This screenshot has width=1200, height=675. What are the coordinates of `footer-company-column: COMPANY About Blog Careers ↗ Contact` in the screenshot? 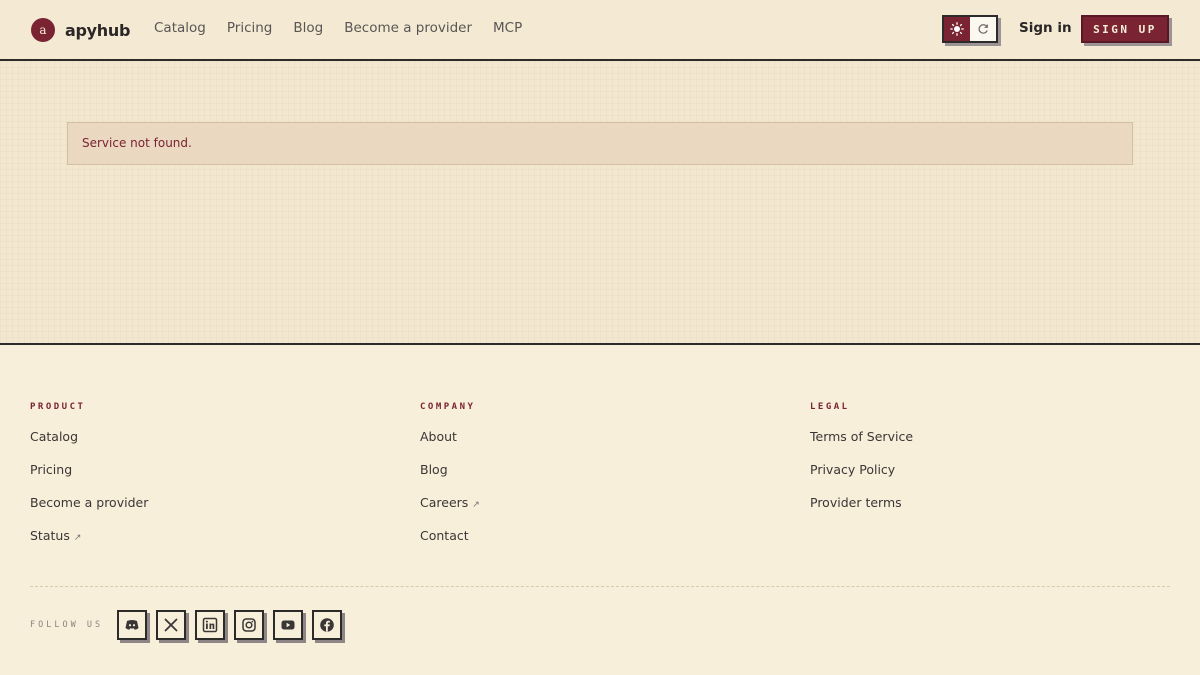 It's located at (450, 481).